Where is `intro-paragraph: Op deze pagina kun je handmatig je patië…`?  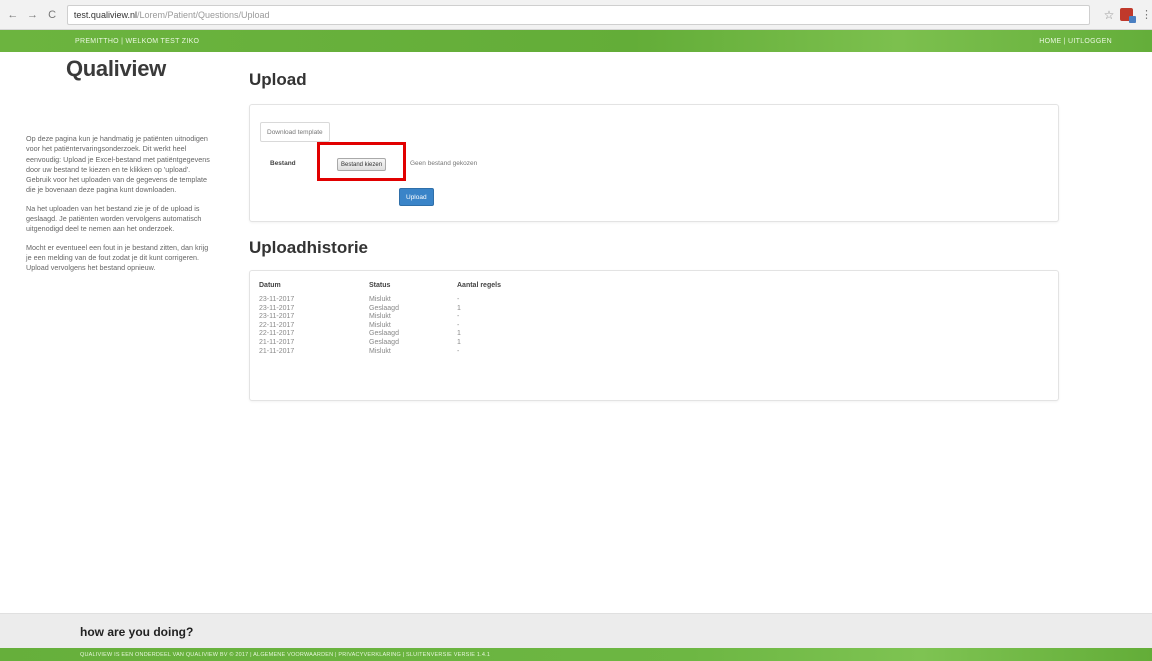 intro-paragraph: Op deze pagina kun je handmatig je patië… is located at coordinates (118, 164).